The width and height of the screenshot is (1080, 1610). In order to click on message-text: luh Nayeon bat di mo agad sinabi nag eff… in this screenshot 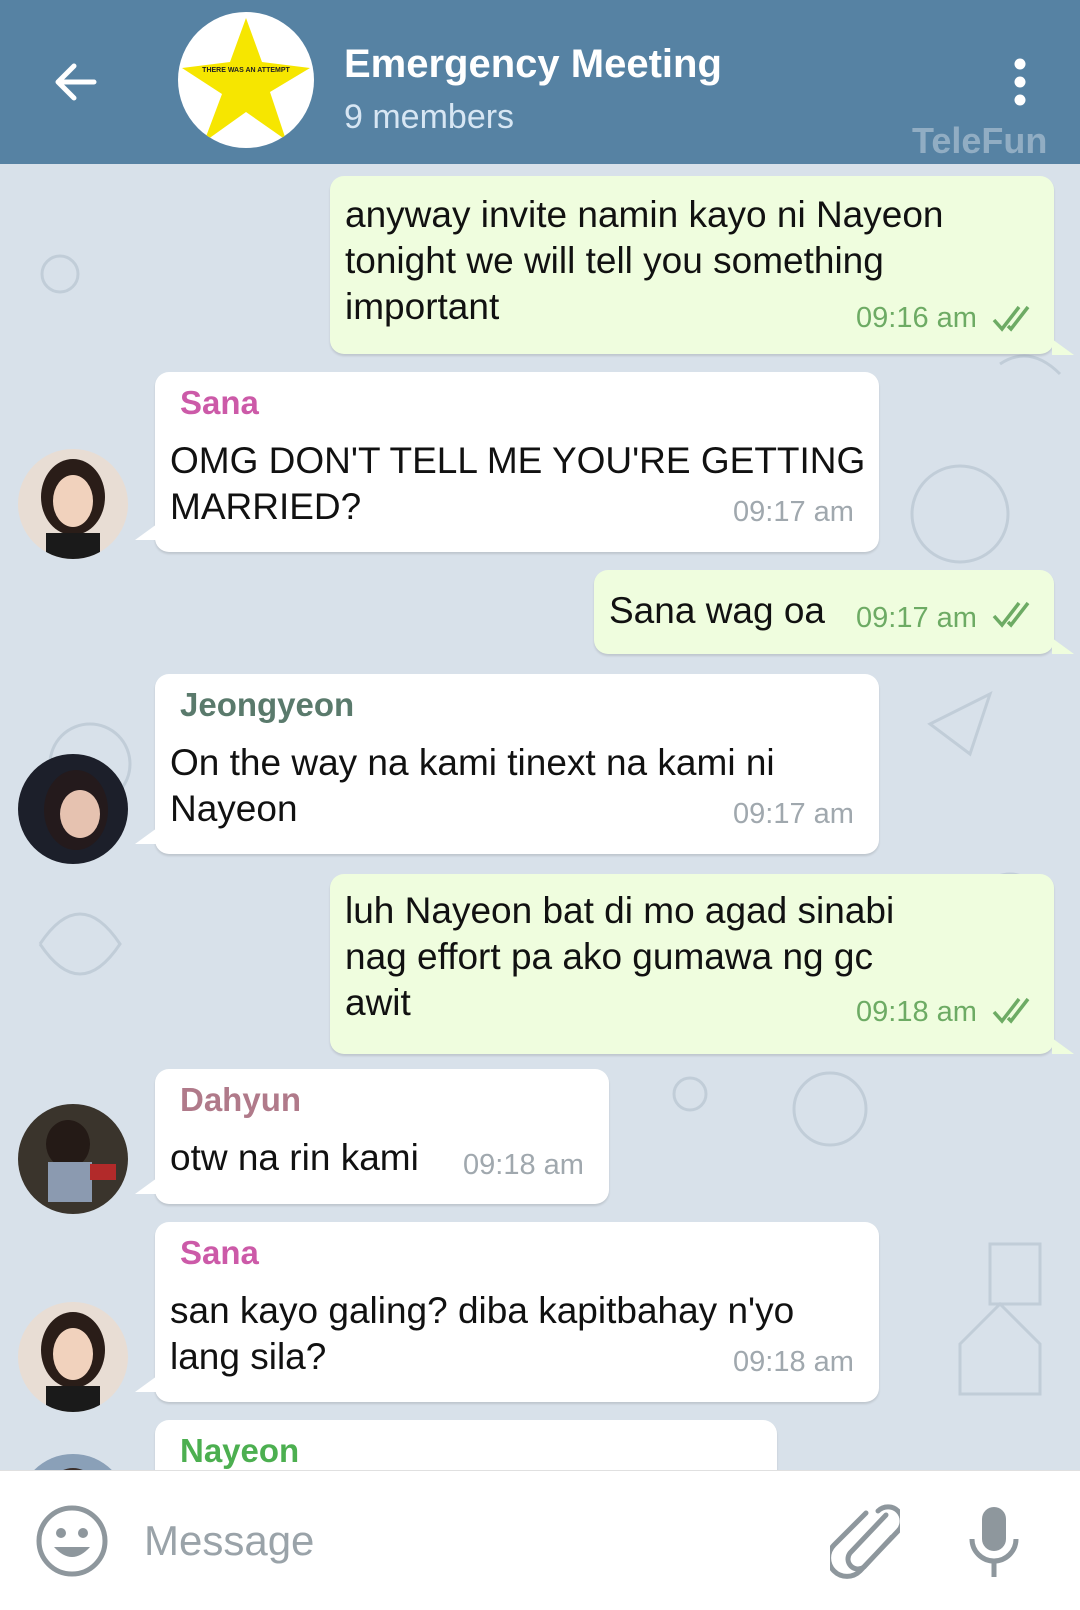, I will do `click(620, 956)`.